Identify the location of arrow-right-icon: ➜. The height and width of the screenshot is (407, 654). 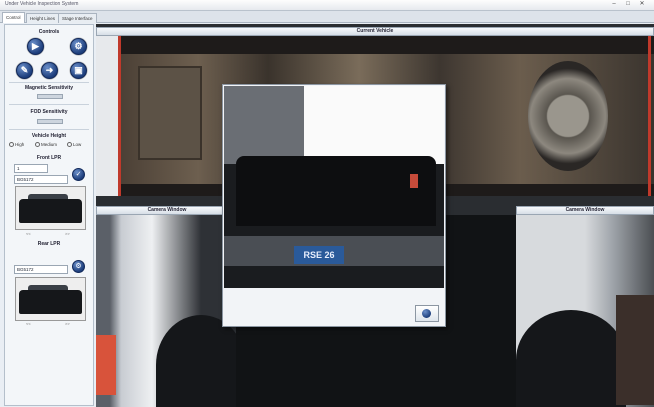
(49, 70).